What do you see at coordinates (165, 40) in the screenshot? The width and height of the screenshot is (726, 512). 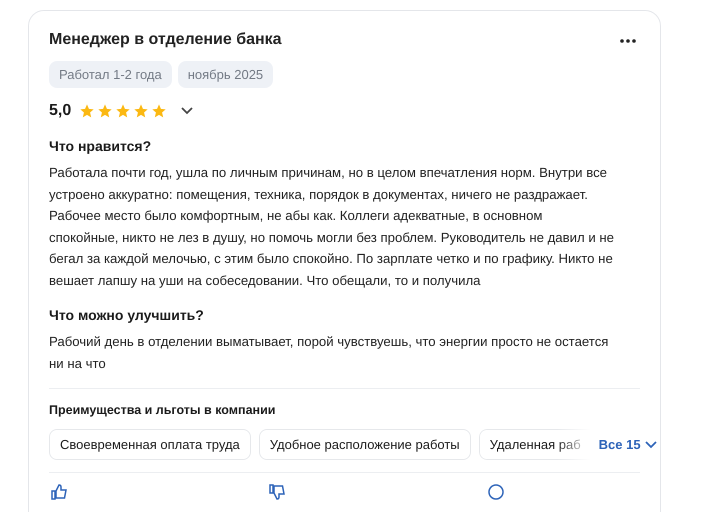 I see `review-title: Менеджер в отделение банка` at bounding box center [165, 40].